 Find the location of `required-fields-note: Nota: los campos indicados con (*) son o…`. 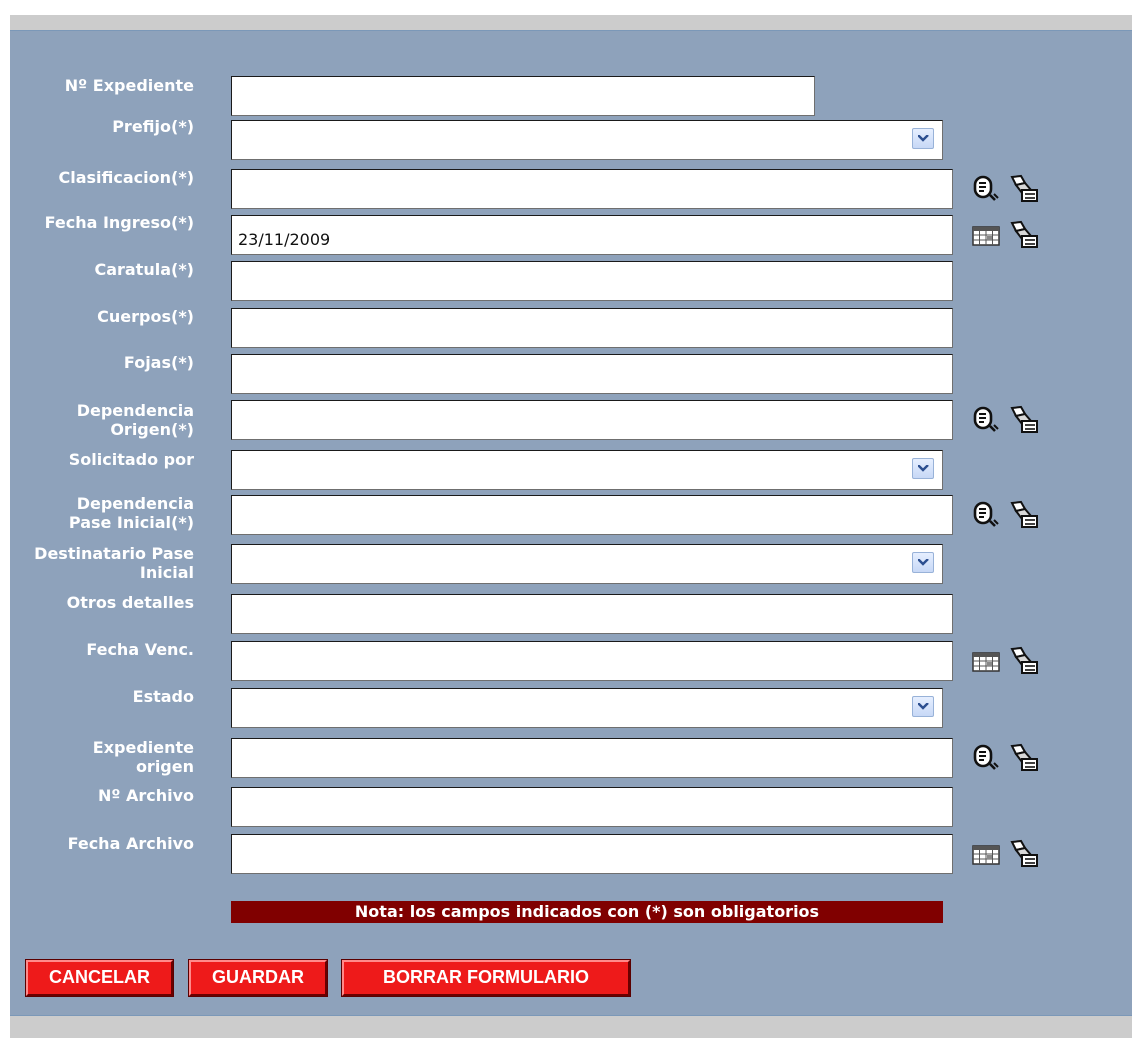

required-fields-note: Nota: los campos indicados con (*) son o… is located at coordinates (587, 912).